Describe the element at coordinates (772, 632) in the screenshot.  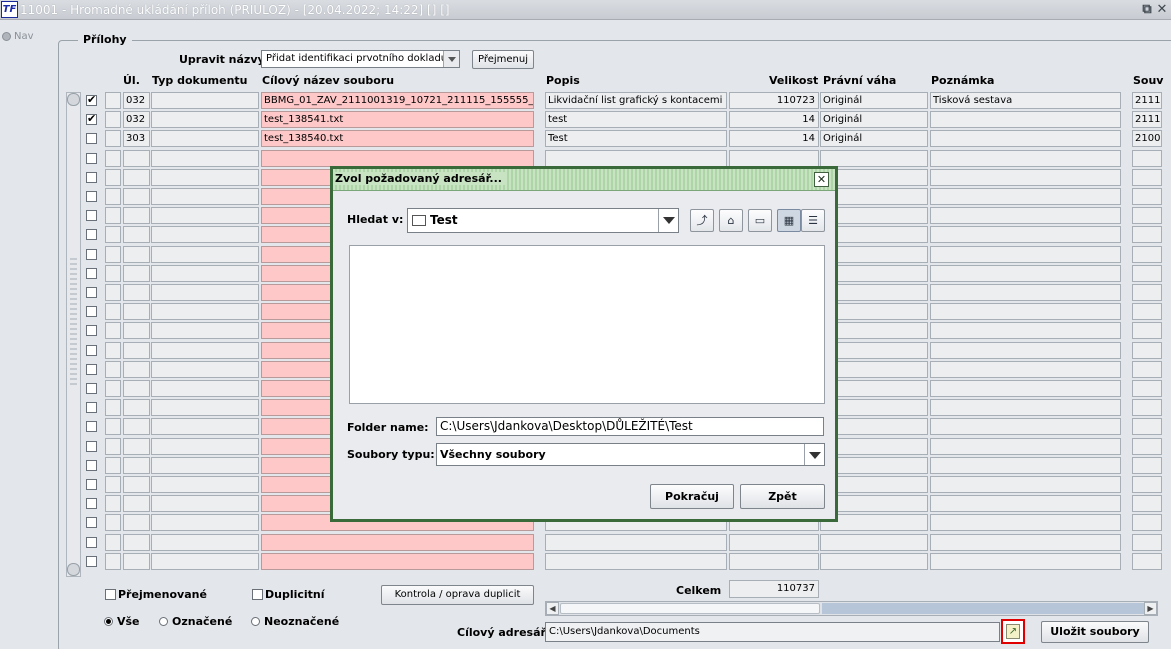
I see `target-dir-field: C:\Users\Jdankova\Documents` at that location.